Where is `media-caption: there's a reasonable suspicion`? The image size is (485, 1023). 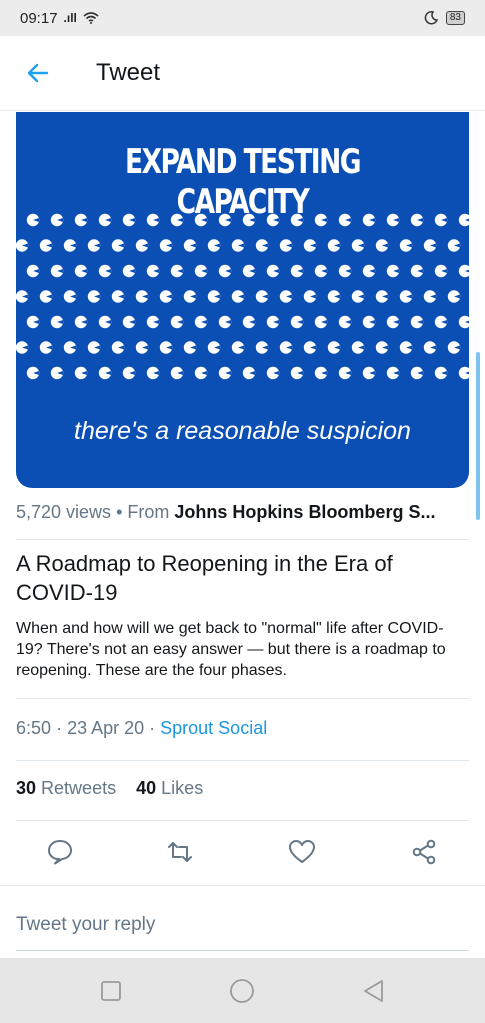 media-caption: there's a reasonable suspicion is located at coordinates (242, 431).